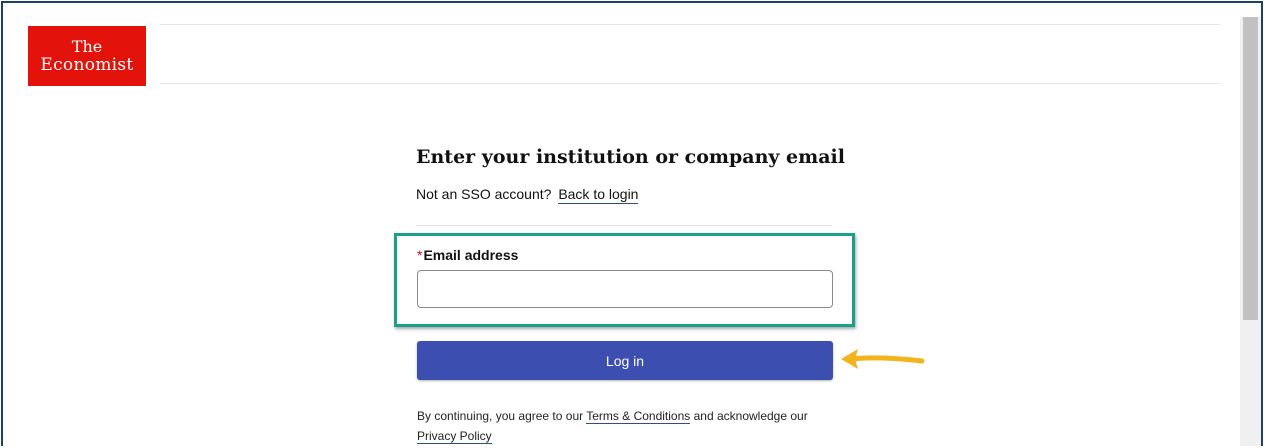 The height and width of the screenshot is (448, 1266). Describe the element at coordinates (625, 289) in the screenshot. I see `email-input` at that location.